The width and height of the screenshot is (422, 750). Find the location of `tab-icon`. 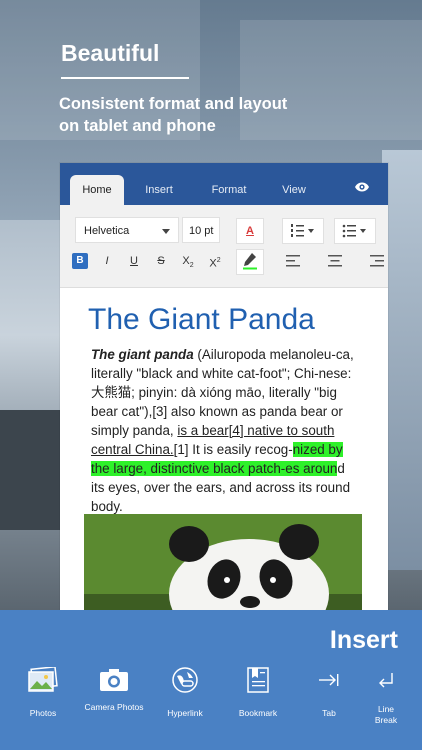

tab-icon is located at coordinates (329, 680).